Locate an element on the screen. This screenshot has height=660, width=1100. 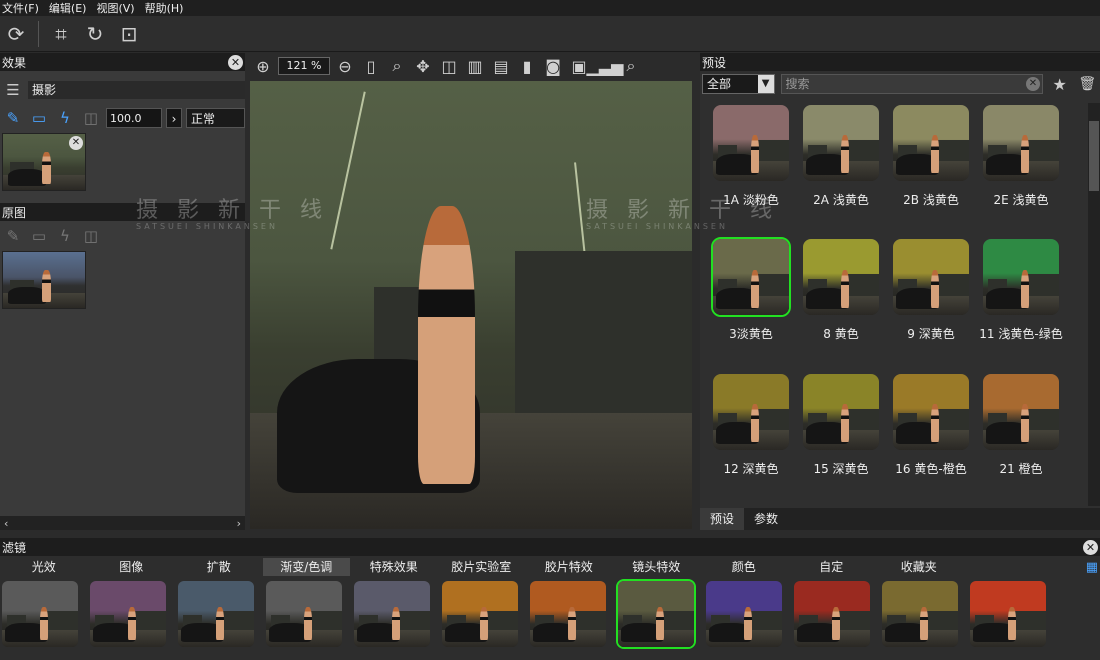
filter-category-tab: 光效 is located at coordinates (44, 567).